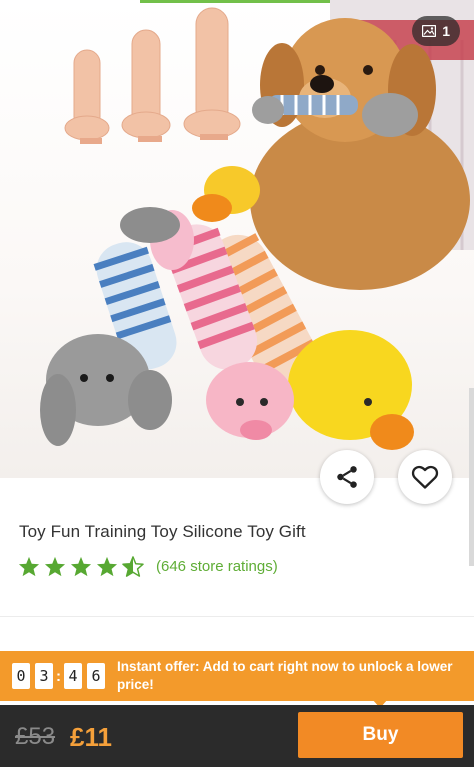 This screenshot has height=767, width=474. I want to click on section-divider, so click(237, 616).